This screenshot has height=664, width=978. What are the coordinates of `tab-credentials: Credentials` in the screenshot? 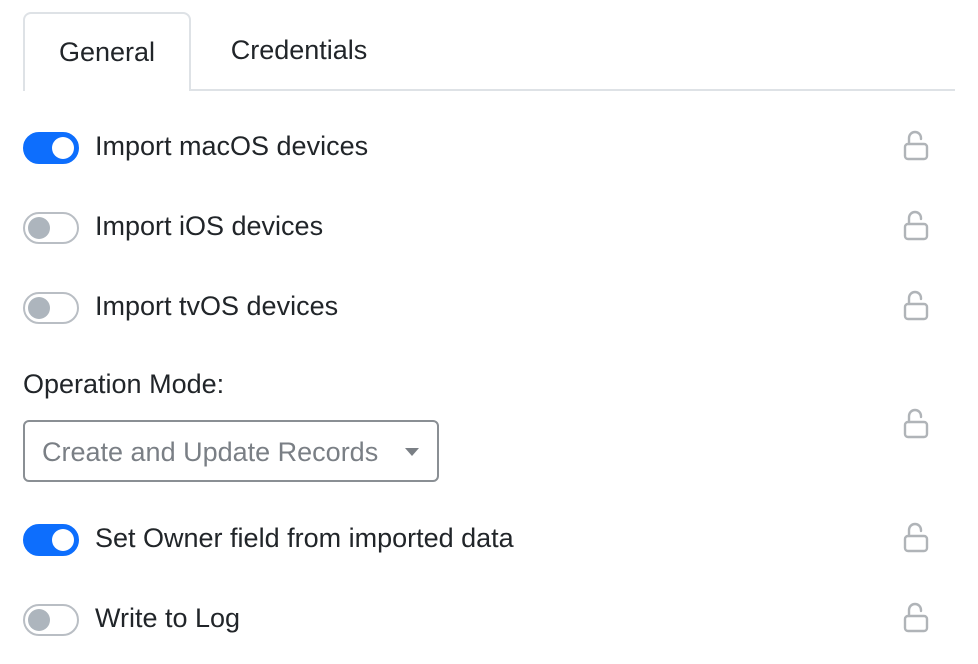 It's located at (299, 50).